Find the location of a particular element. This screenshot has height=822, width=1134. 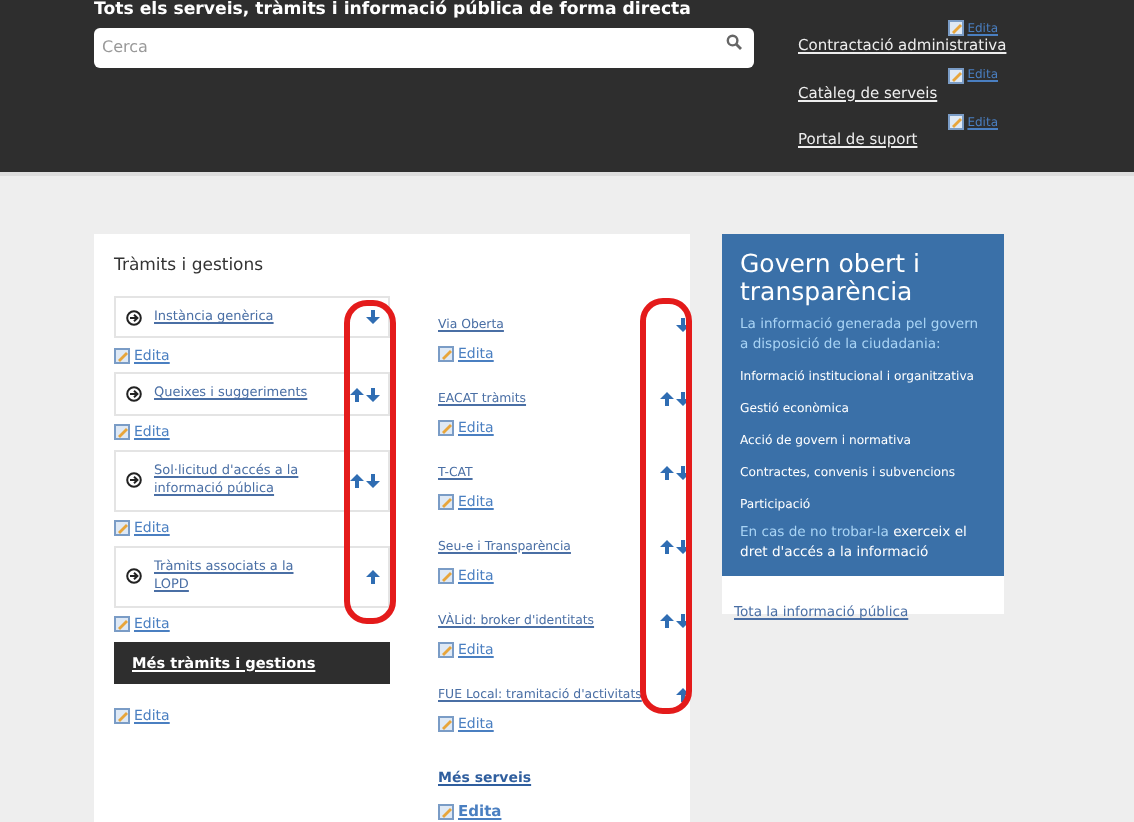

search-field: Cerca is located at coordinates (424, 47).